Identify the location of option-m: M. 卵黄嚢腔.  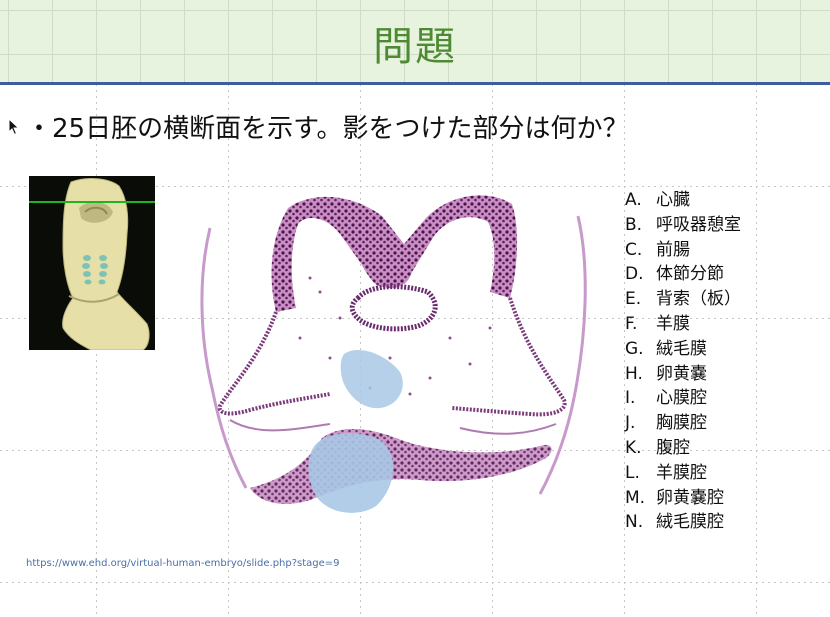
(674, 497).